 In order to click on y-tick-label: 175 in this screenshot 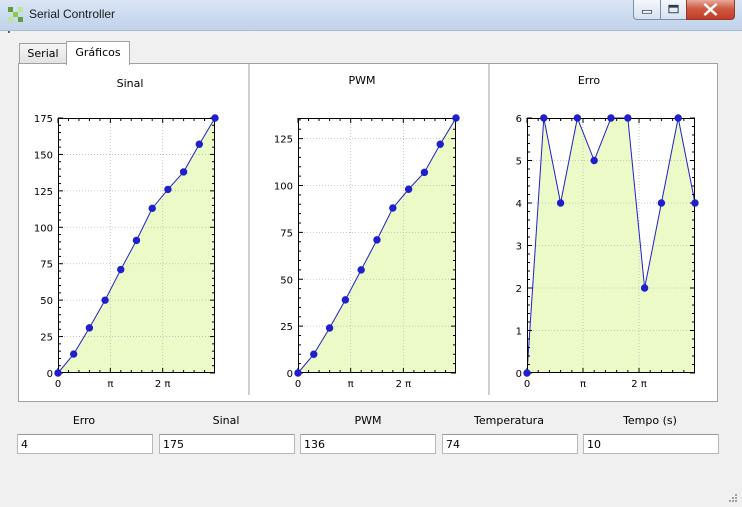, I will do `click(43, 119)`.